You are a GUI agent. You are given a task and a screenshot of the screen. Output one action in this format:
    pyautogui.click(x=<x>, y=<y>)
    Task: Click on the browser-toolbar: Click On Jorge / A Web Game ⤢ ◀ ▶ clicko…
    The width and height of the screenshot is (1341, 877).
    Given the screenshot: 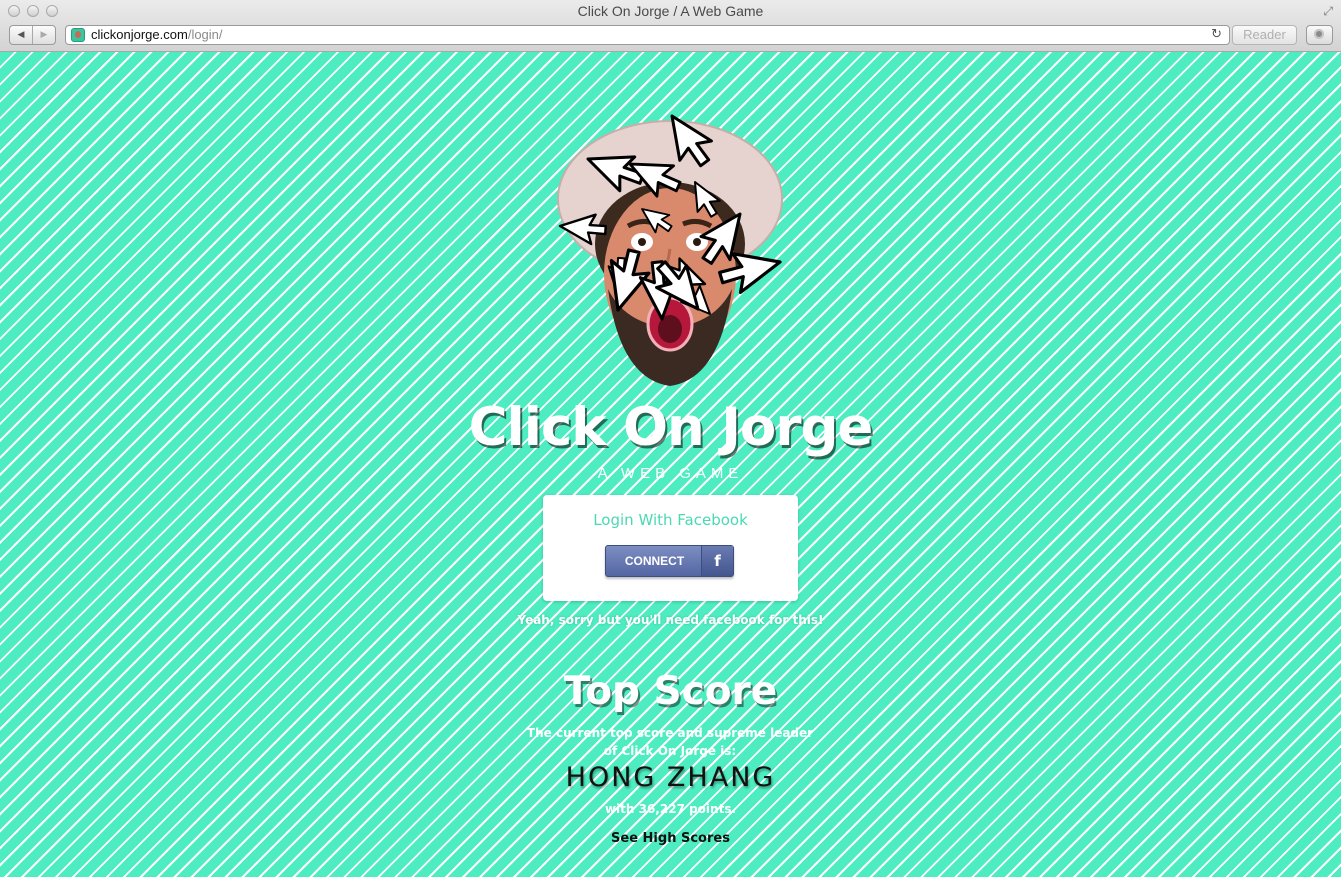 What is the action you would take?
    pyautogui.click(x=670, y=26)
    